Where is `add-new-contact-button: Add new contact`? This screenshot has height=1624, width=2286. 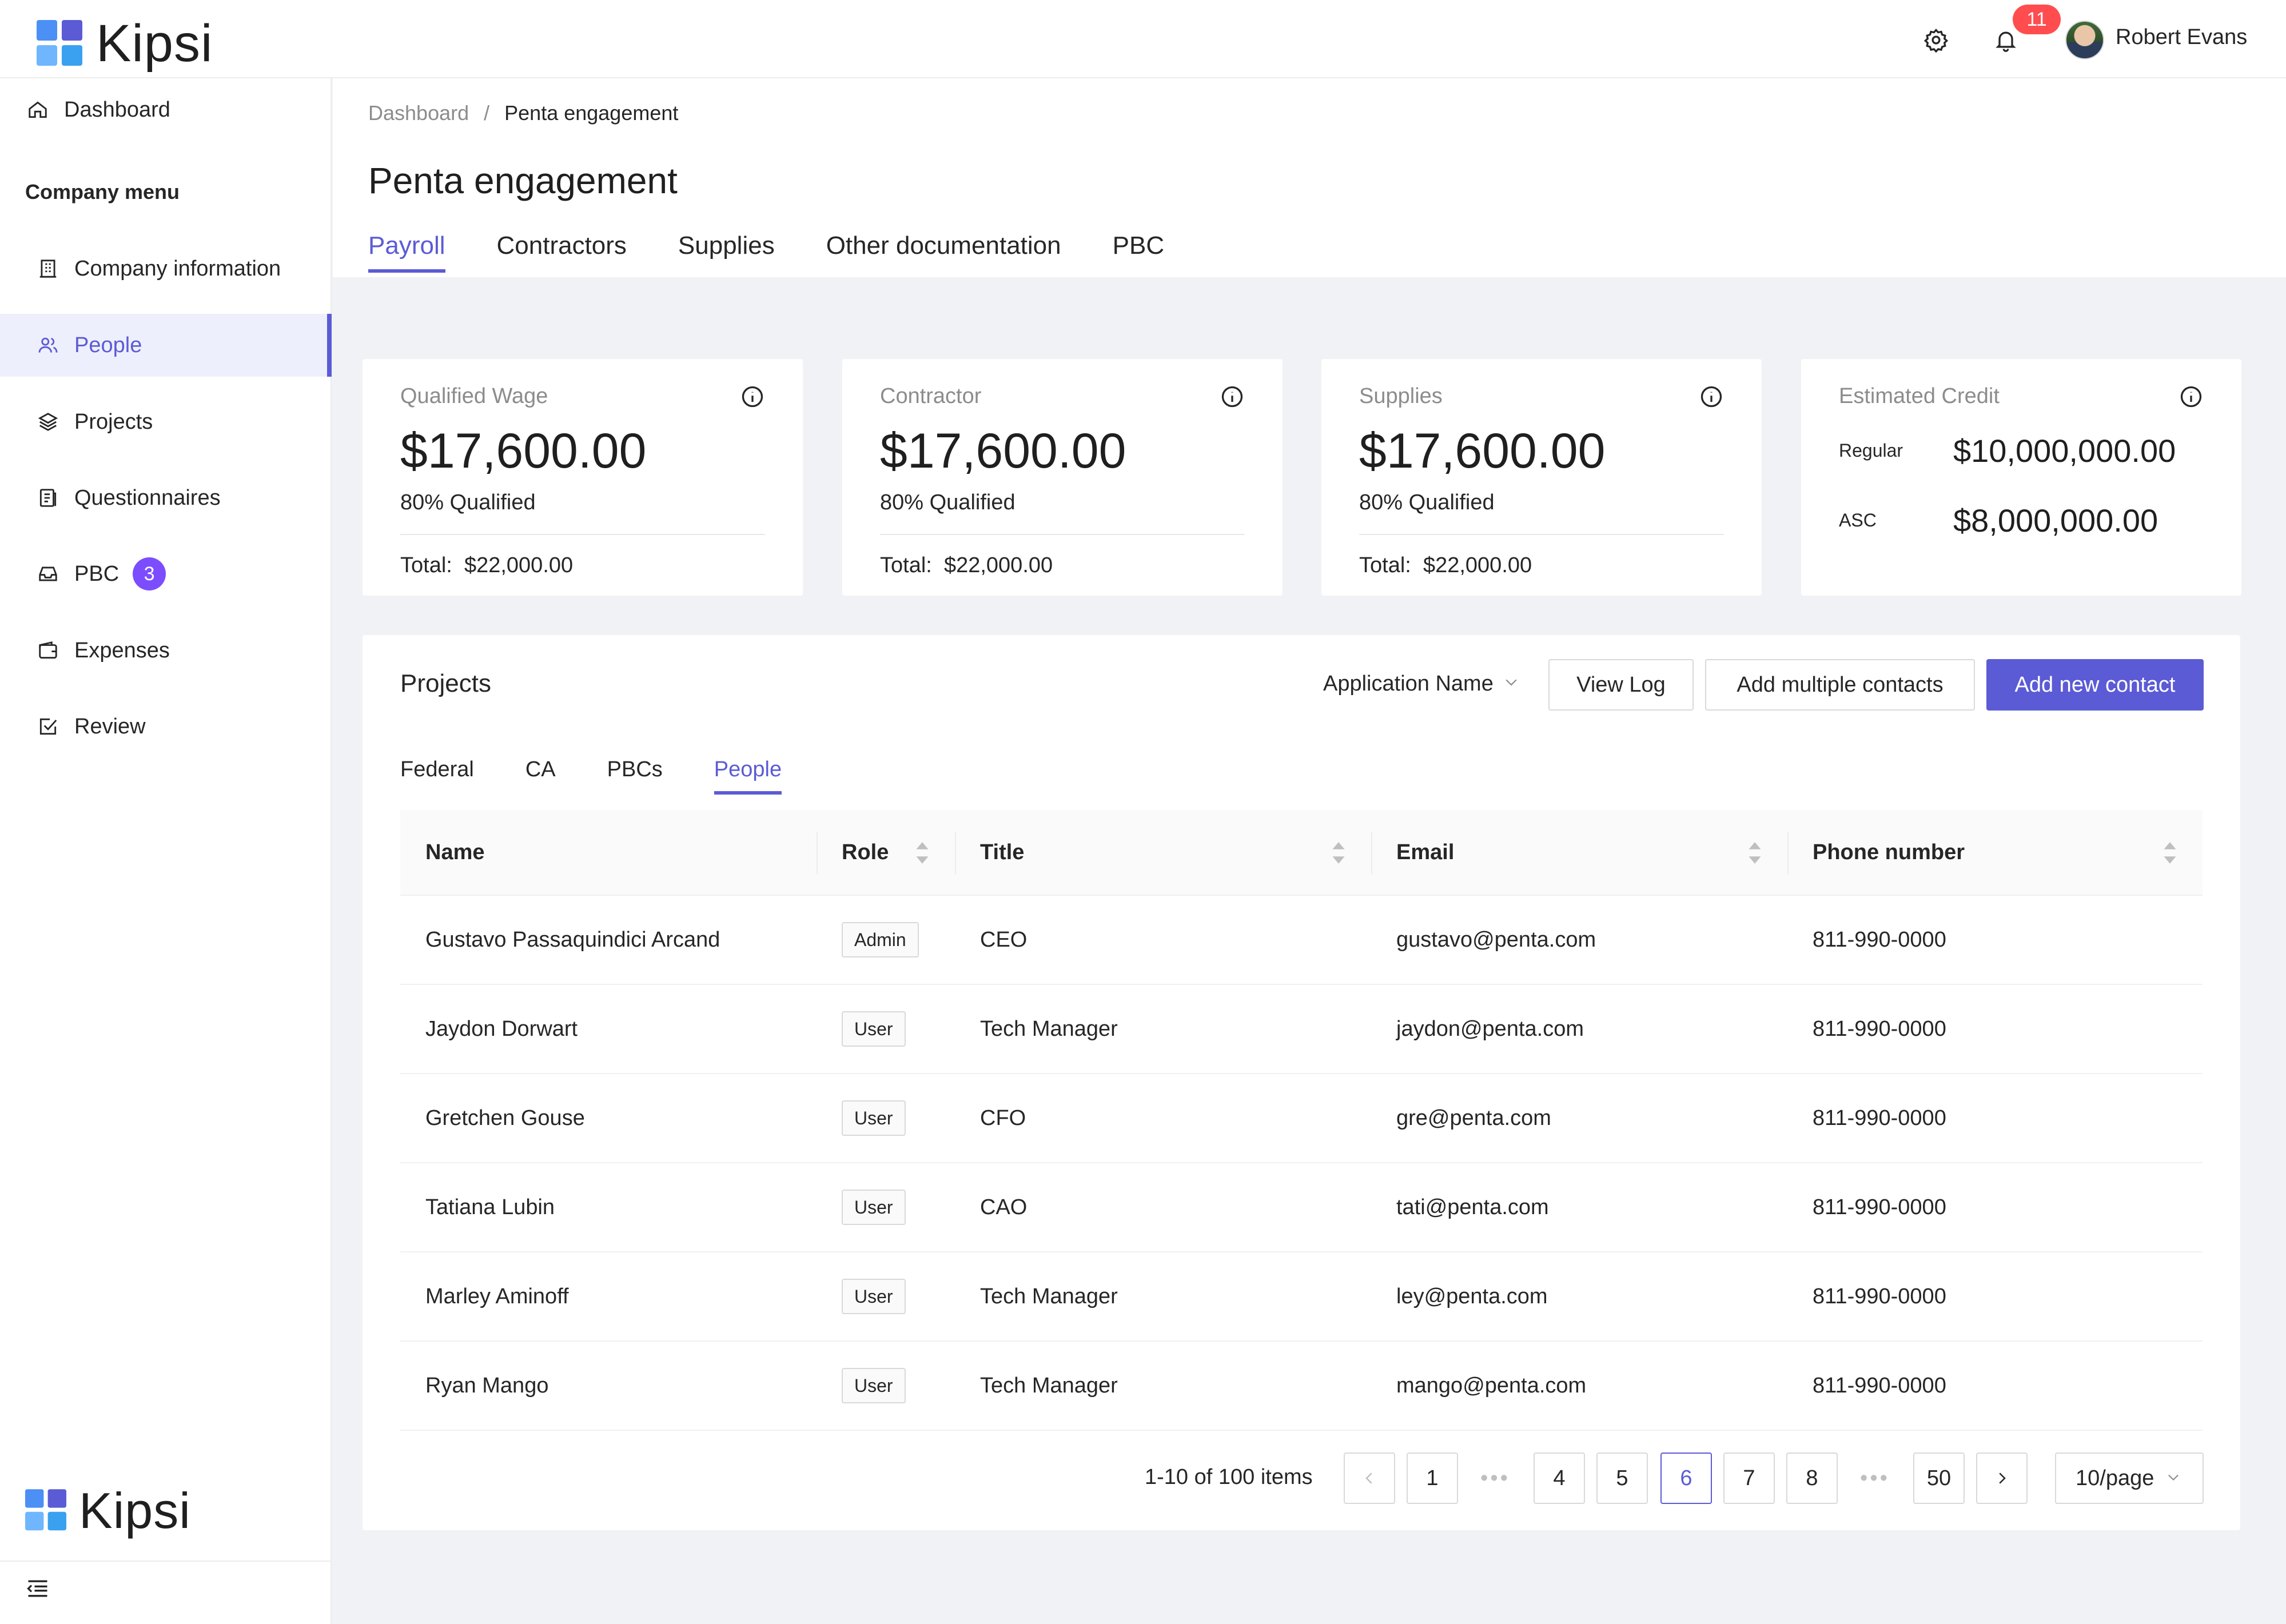
add-new-contact-button: Add new contact is located at coordinates (2095, 685).